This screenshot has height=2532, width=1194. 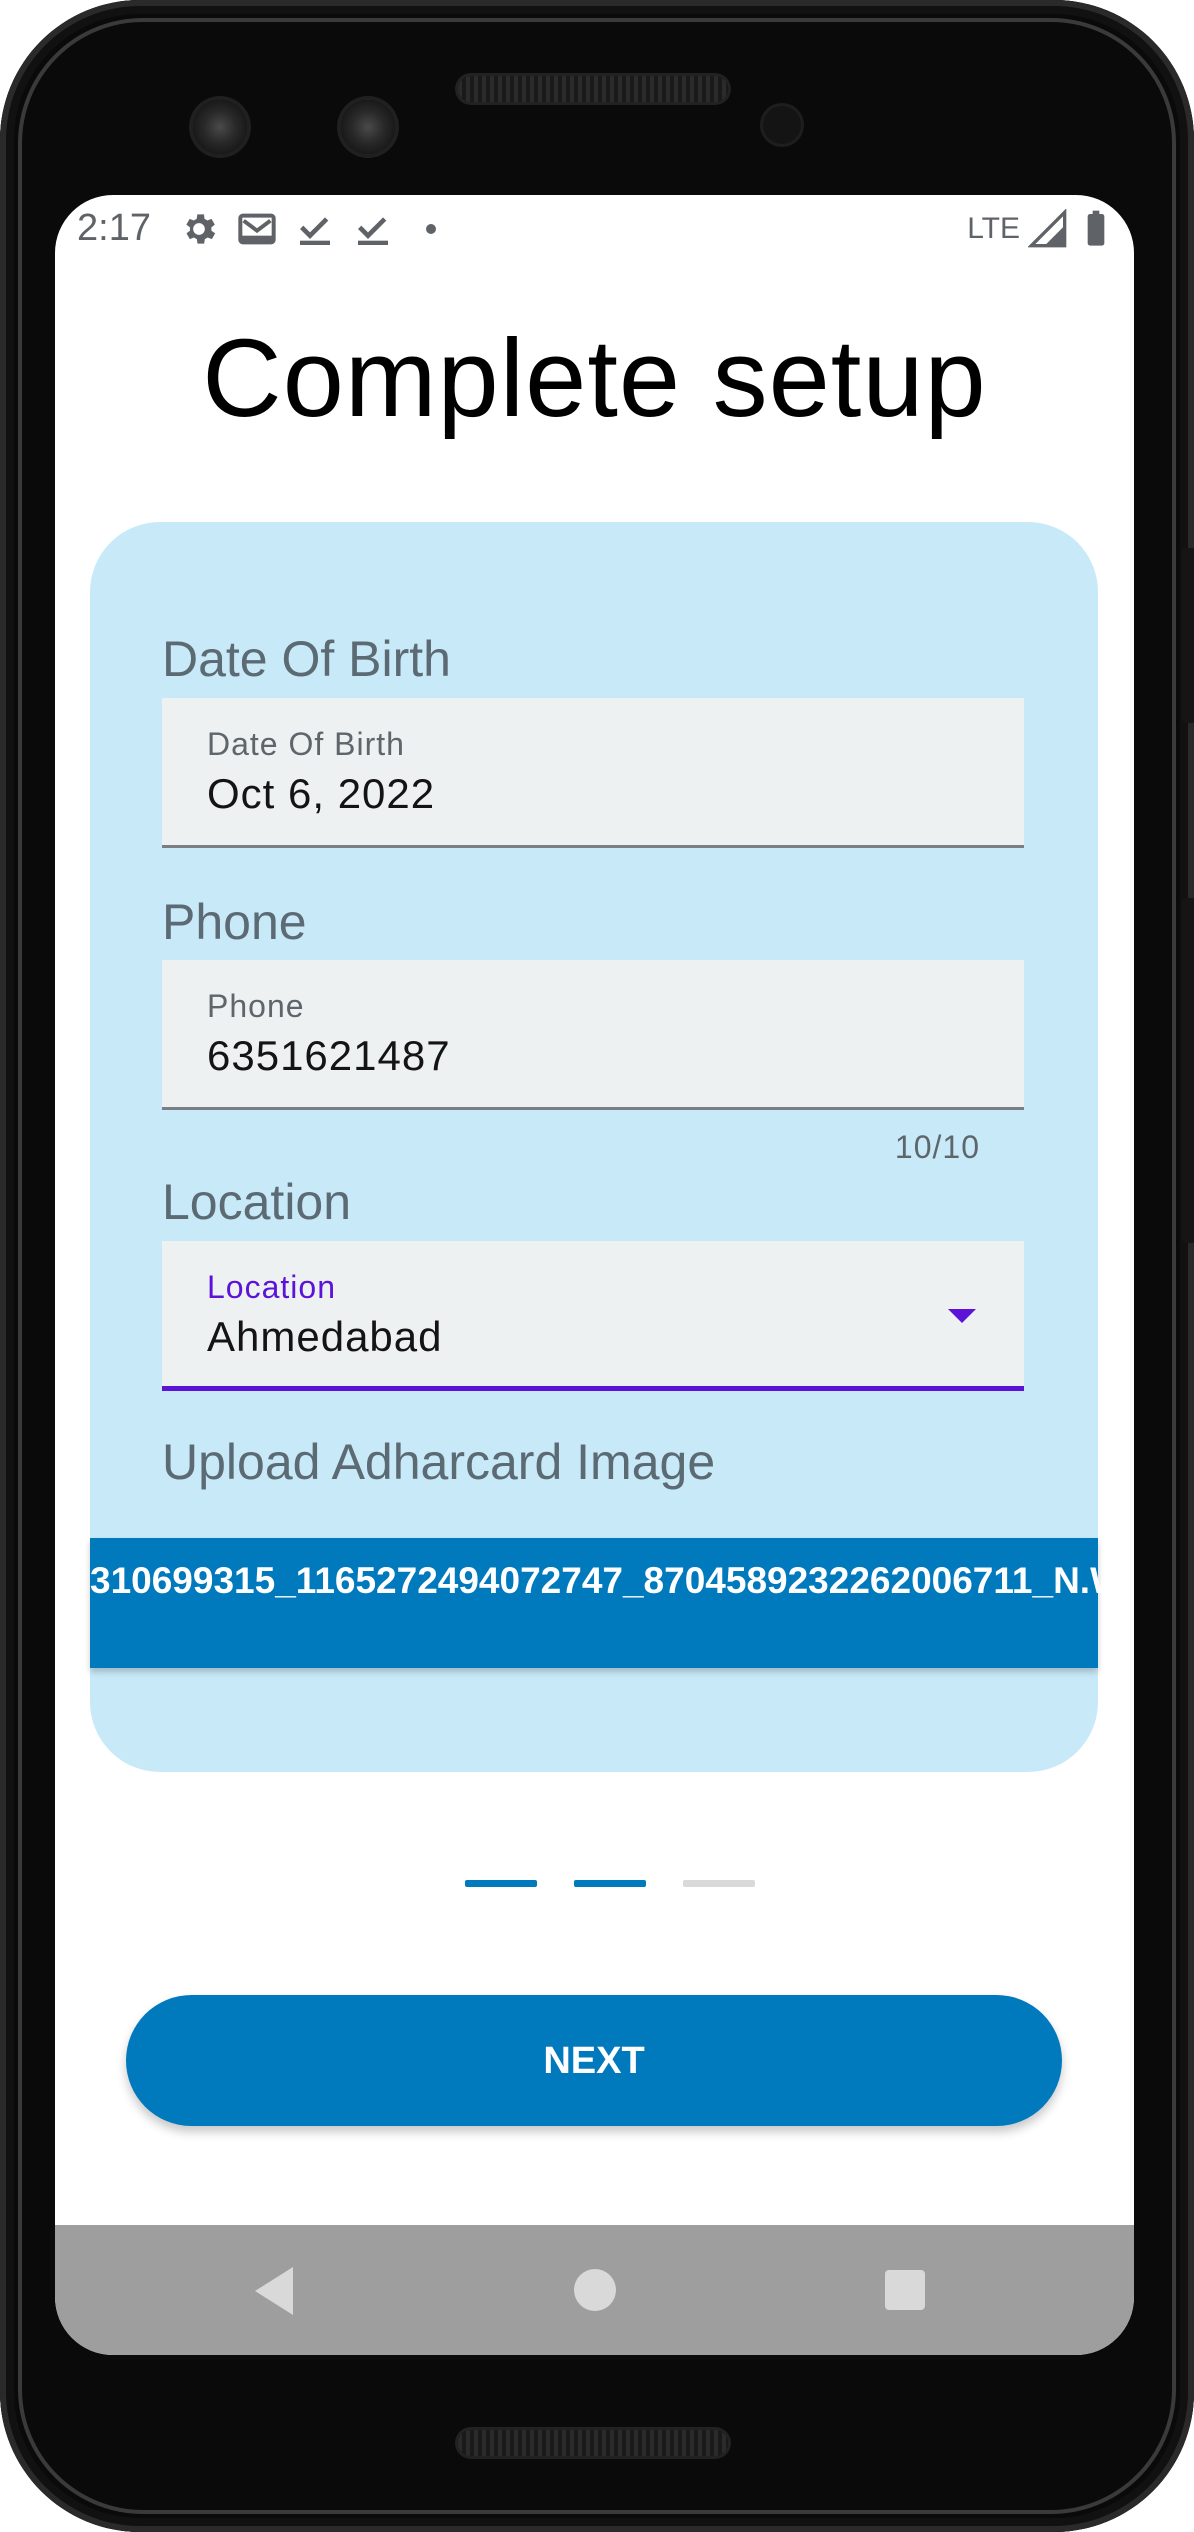 I want to click on dob-field-value: Oct 6, 2022, so click(x=321, y=793).